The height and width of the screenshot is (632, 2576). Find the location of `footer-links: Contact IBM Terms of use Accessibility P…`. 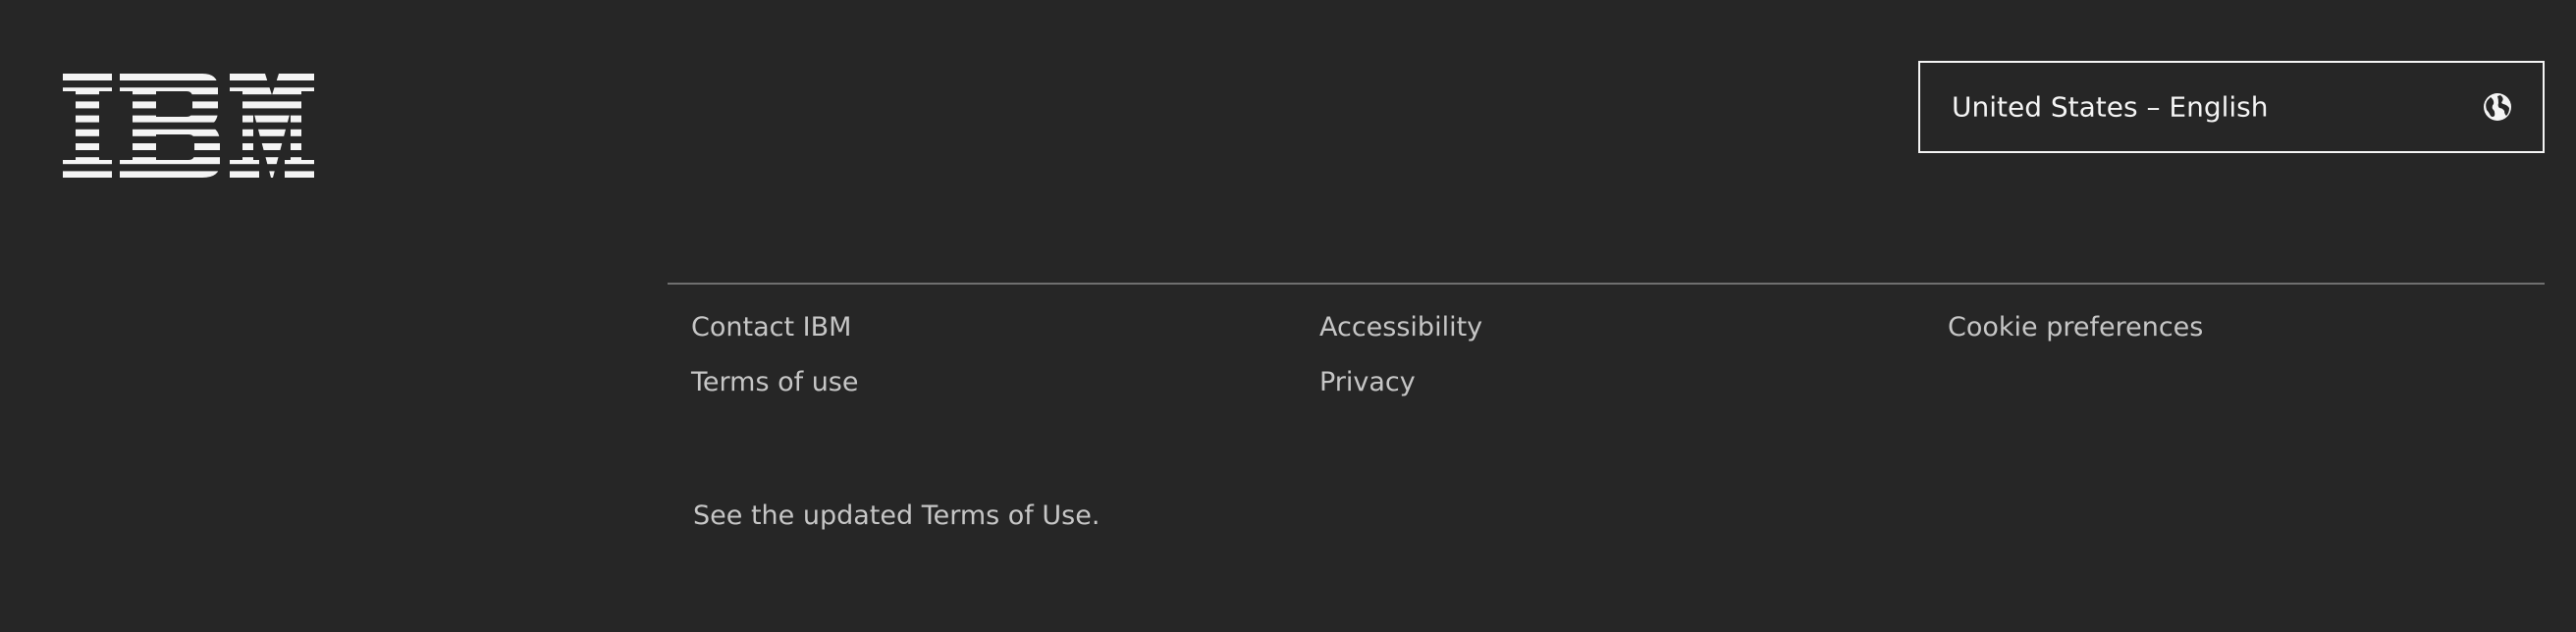

footer-links: Contact IBM Terms of use Accessibility P… is located at coordinates (1618, 366).